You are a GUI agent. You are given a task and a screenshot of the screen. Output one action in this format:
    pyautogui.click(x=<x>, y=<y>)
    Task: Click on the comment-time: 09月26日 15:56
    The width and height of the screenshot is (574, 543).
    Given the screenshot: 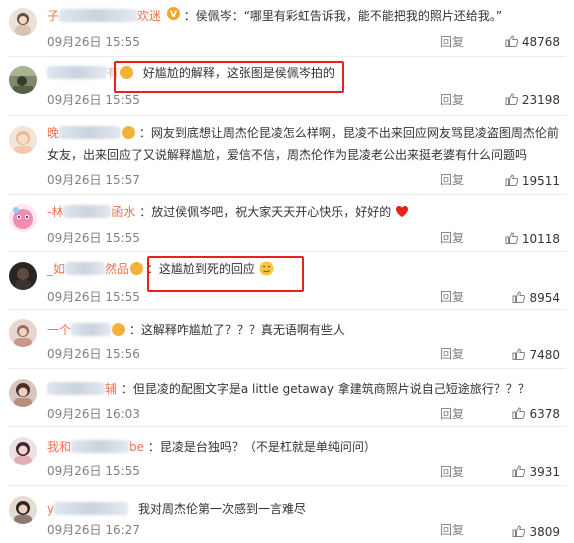 What is the action you would take?
    pyautogui.click(x=93, y=354)
    